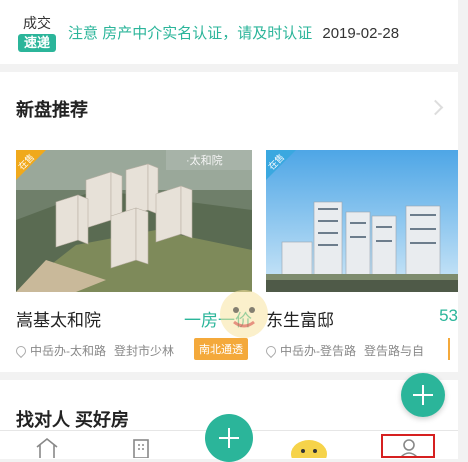  What do you see at coordinates (141, 448) in the screenshot?
I see `building-icon` at bounding box center [141, 448].